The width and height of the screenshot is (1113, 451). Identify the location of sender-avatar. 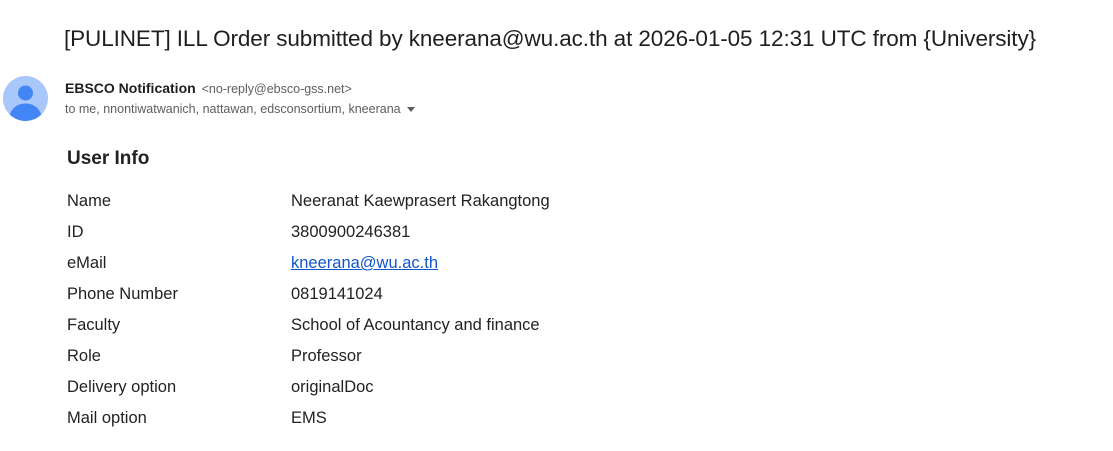
(25, 98).